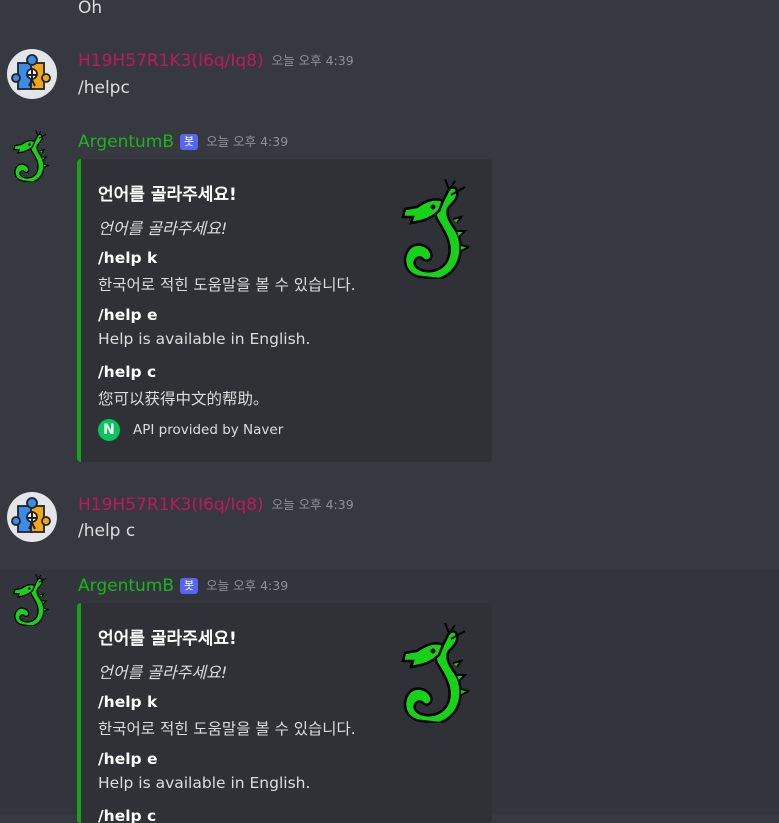 This screenshot has height=823, width=779. I want to click on message-group: H19H57R1K3(I6q/Iq8) 오늘 오후 4:39 /helpc, so click(389, 75).